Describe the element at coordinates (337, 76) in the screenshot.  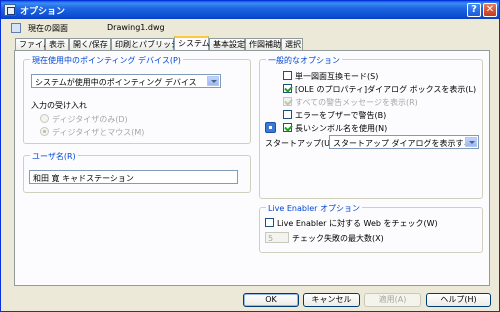
I see `single-drawing-mode-label: 単一図面互換モード(S)` at that location.